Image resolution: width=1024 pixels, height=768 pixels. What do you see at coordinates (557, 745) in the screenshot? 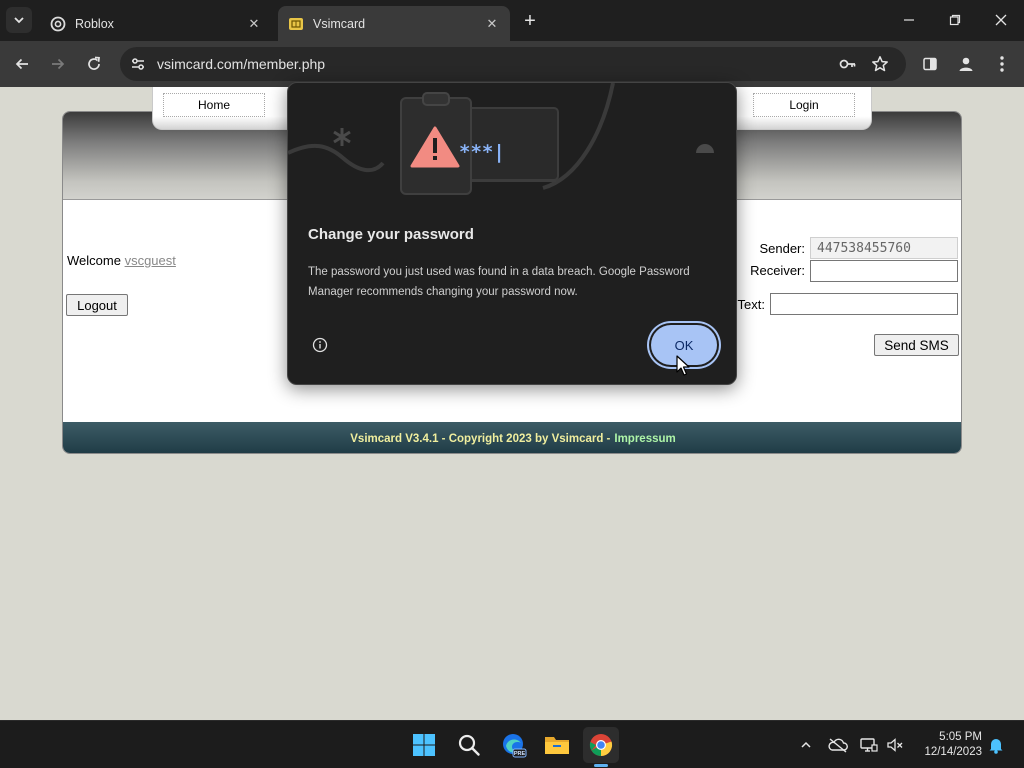
I see `file-explorer-icon` at bounding box center [557, 745].